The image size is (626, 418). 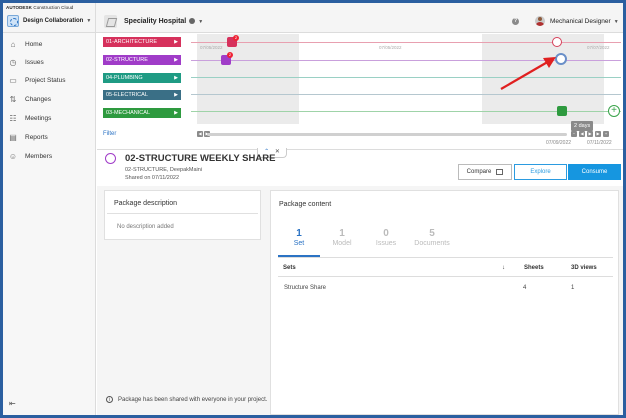 I want to click on explore-label: Explore, so click(x=540, y=172).